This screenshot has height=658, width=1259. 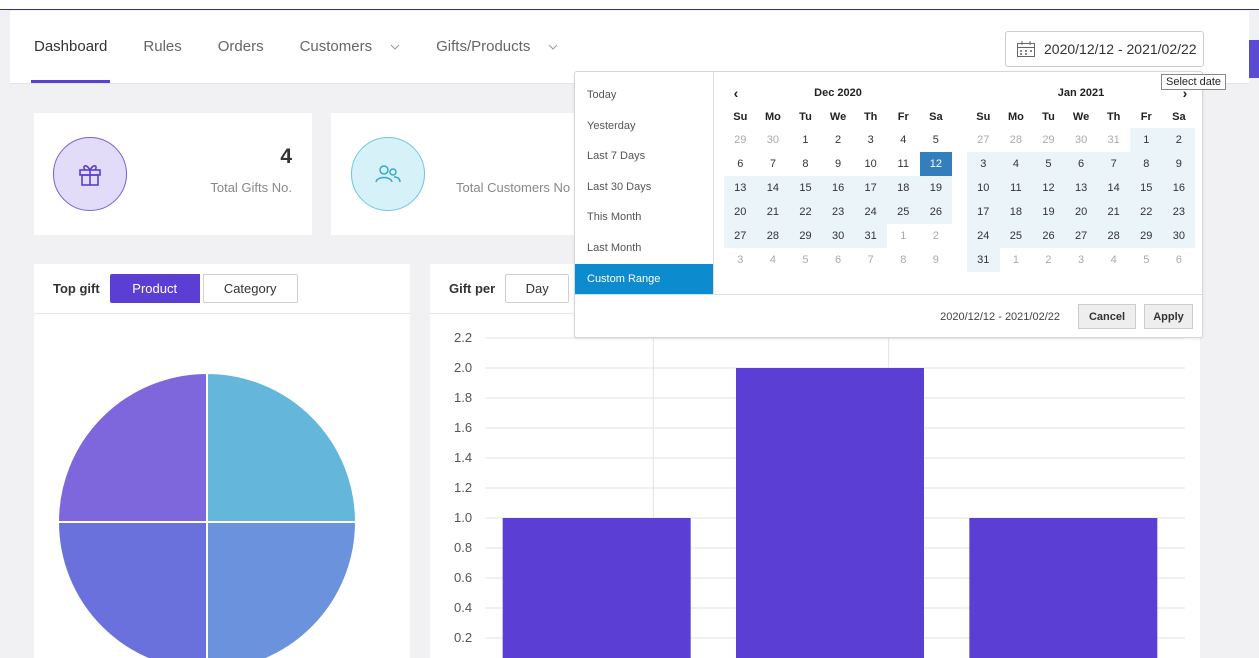 What do you see at coordinates (773, 212) in the screenshot?
I see `calendar-day: 21` at bounding box center [773, 212].